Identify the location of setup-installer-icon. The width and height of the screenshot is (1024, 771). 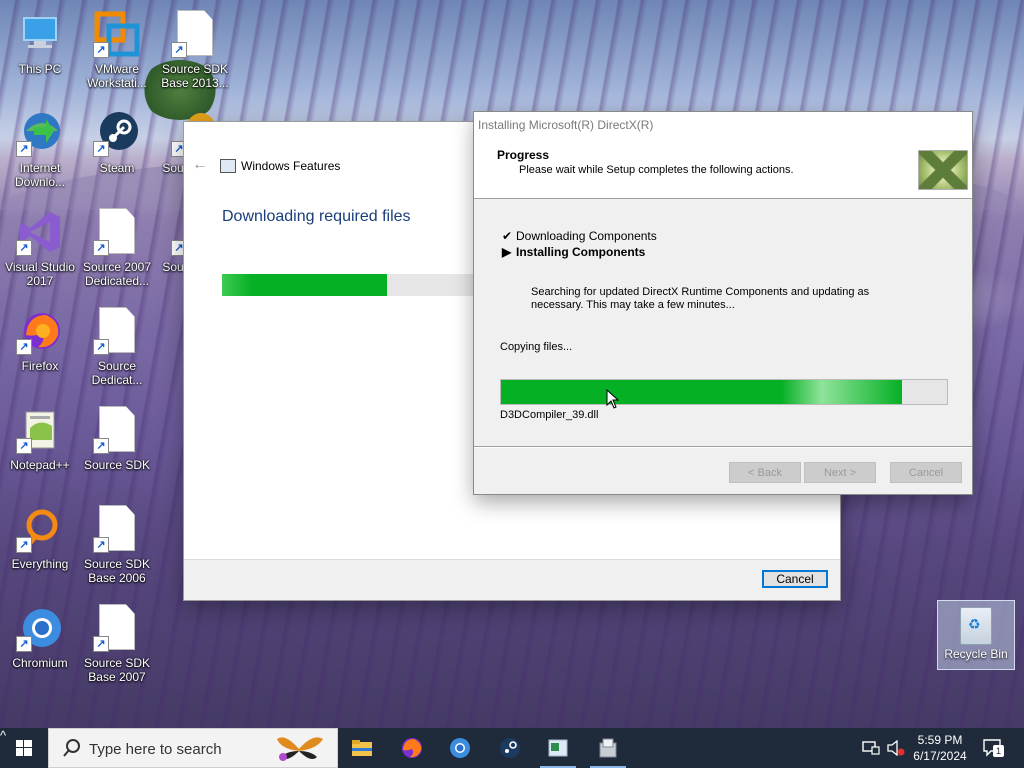
(608, 748).